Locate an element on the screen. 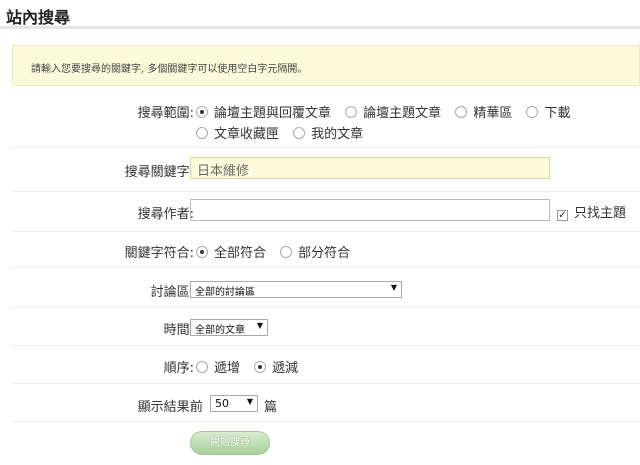  scope-option-3: 下載 is located at coordinates (548, 111).